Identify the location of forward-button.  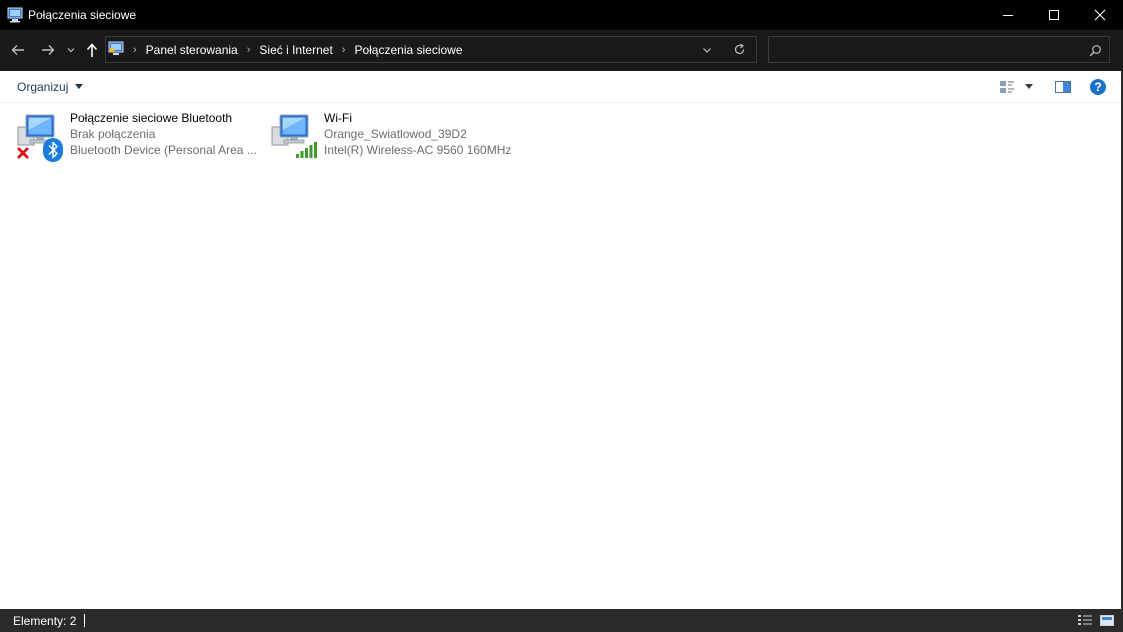
(48, 50).